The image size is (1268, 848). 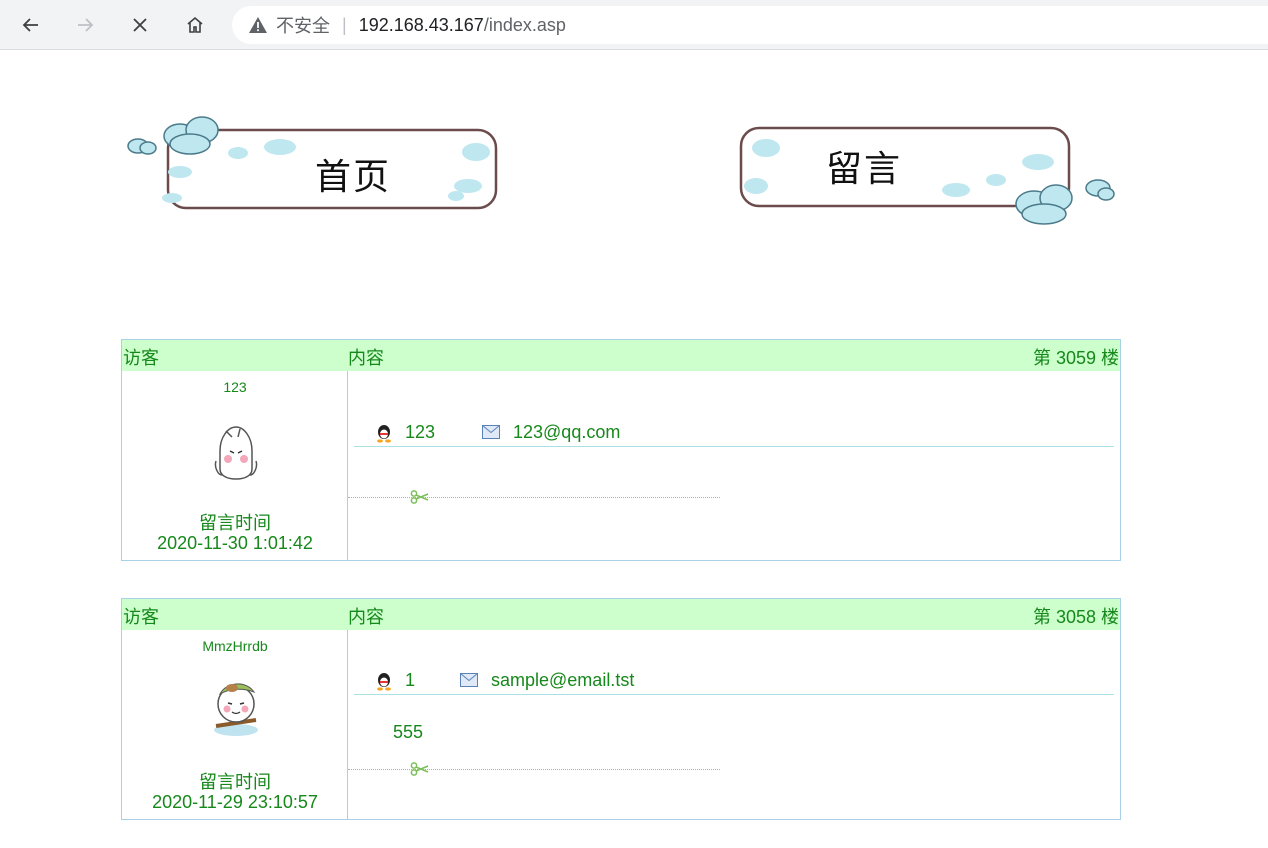 What do you see at coordinates (734, 465) in the screenshot?
I see `content-column: 123 123@qq.com` at bounding box center [734, 465].